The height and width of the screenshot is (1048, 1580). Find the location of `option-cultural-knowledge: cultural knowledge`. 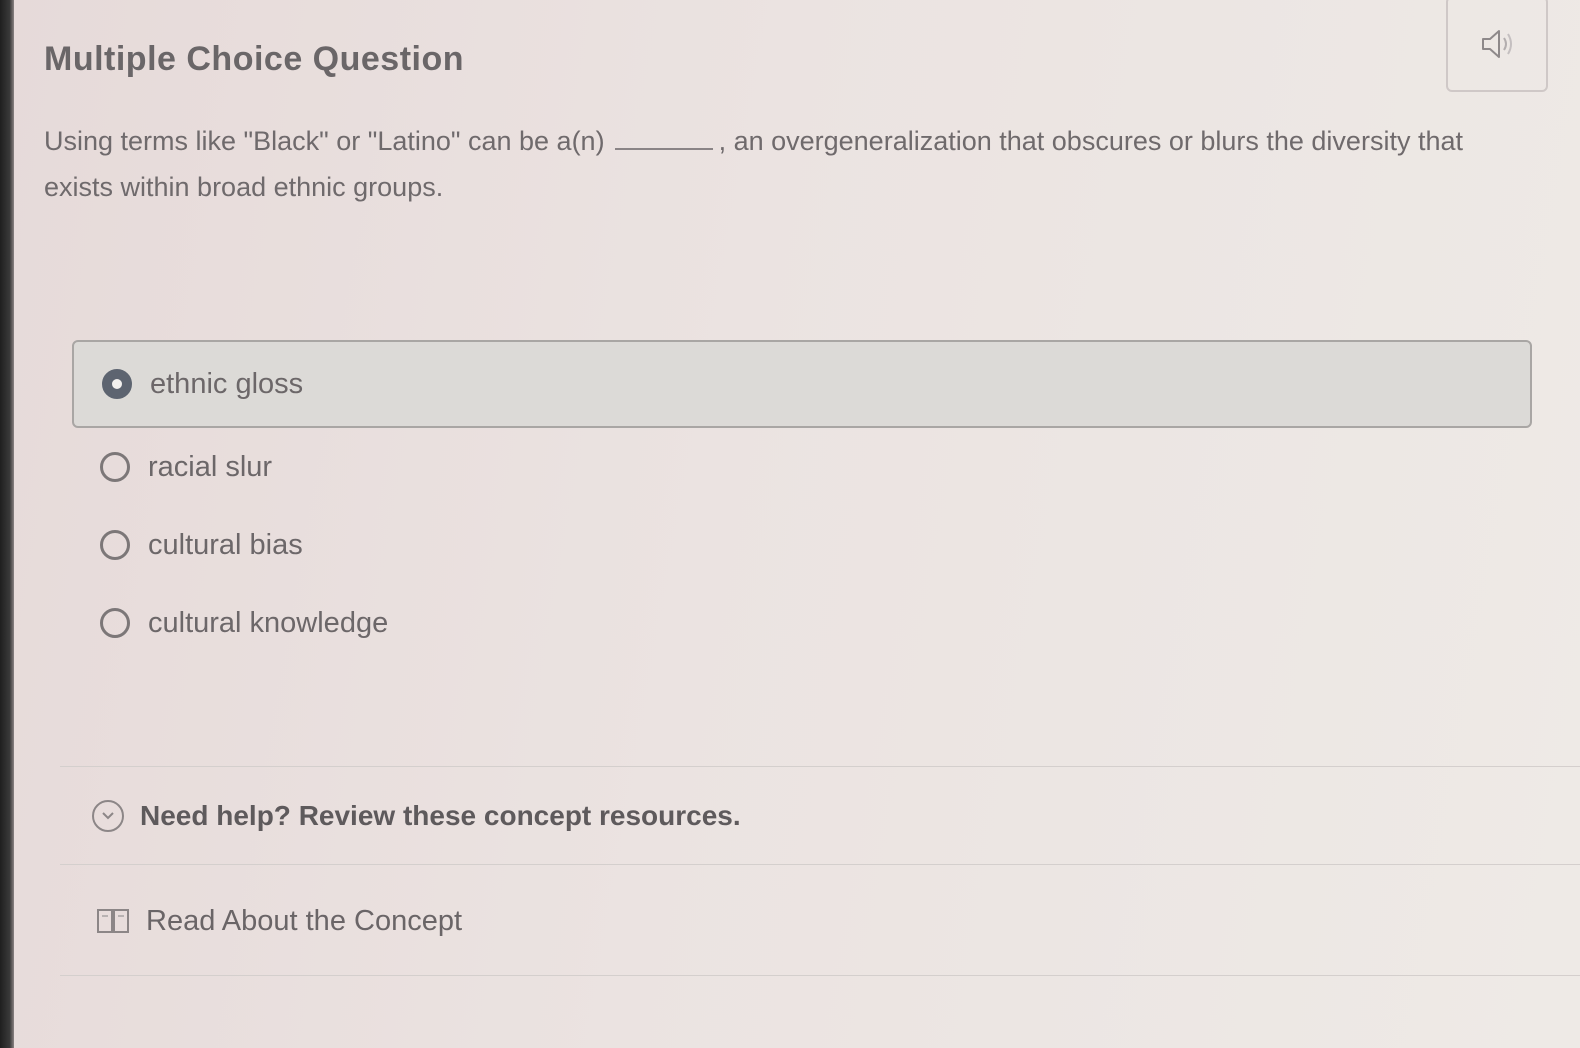

option-cultural-knowledge: cultural knowledge is located at coordinates (802, 623).